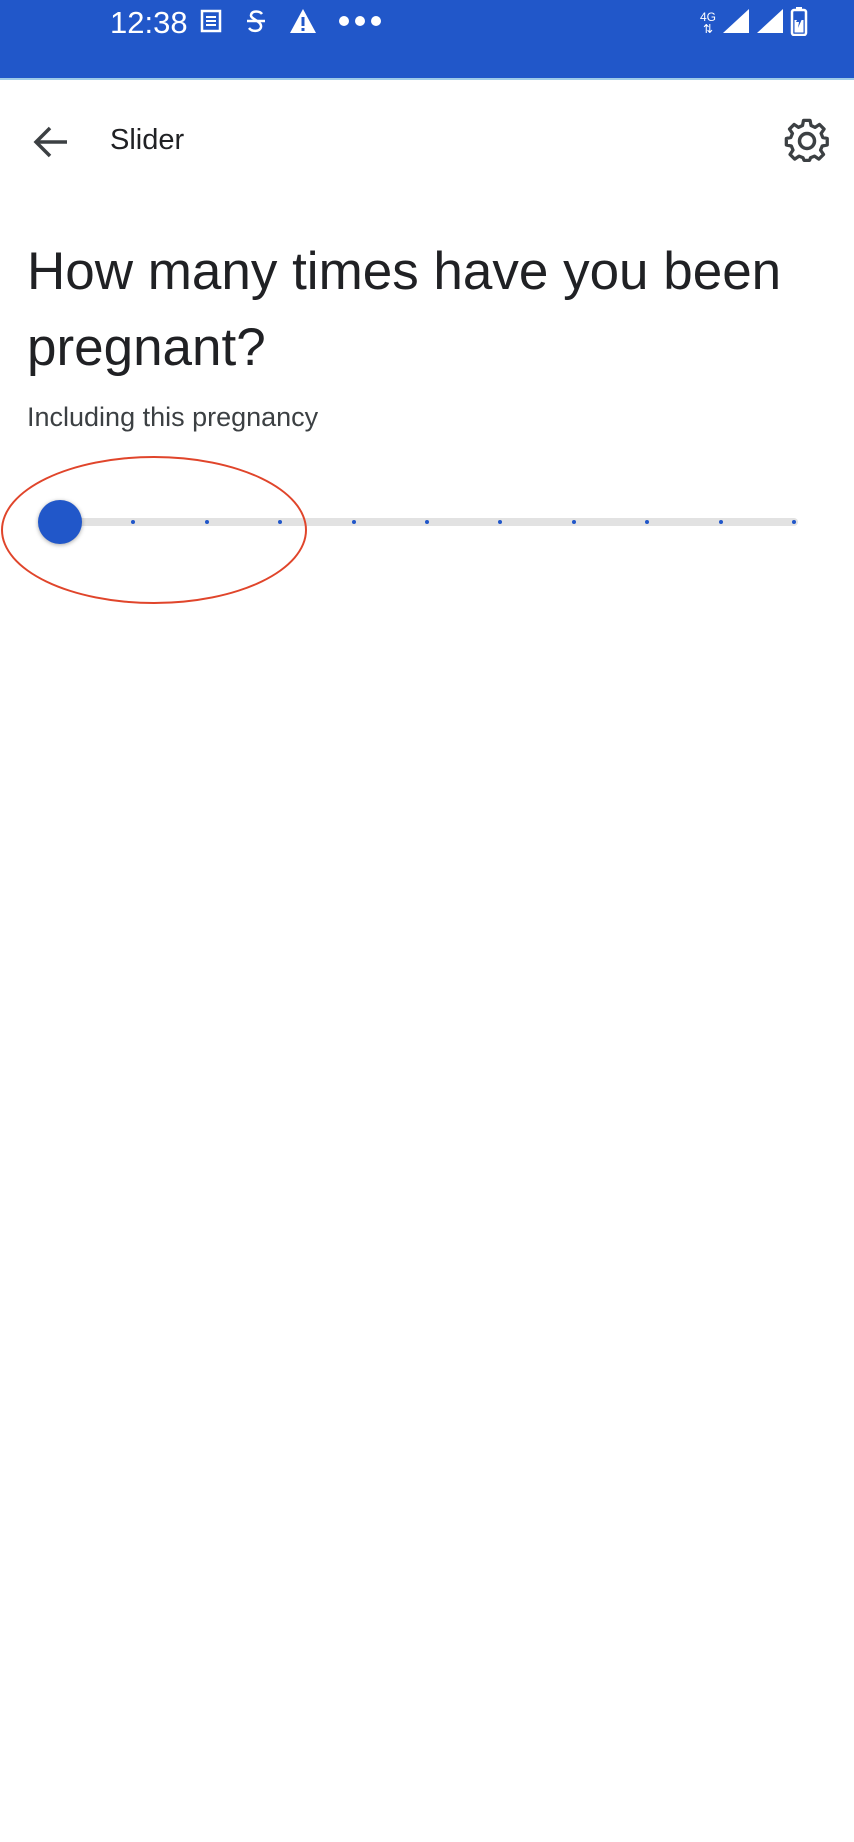 This screenshot has width=854, height=1842. What do you see at coordinates (173, 417) in the screenshot?
I see `question-hint: Including this pregnancy` at bounding box center [173, 417].